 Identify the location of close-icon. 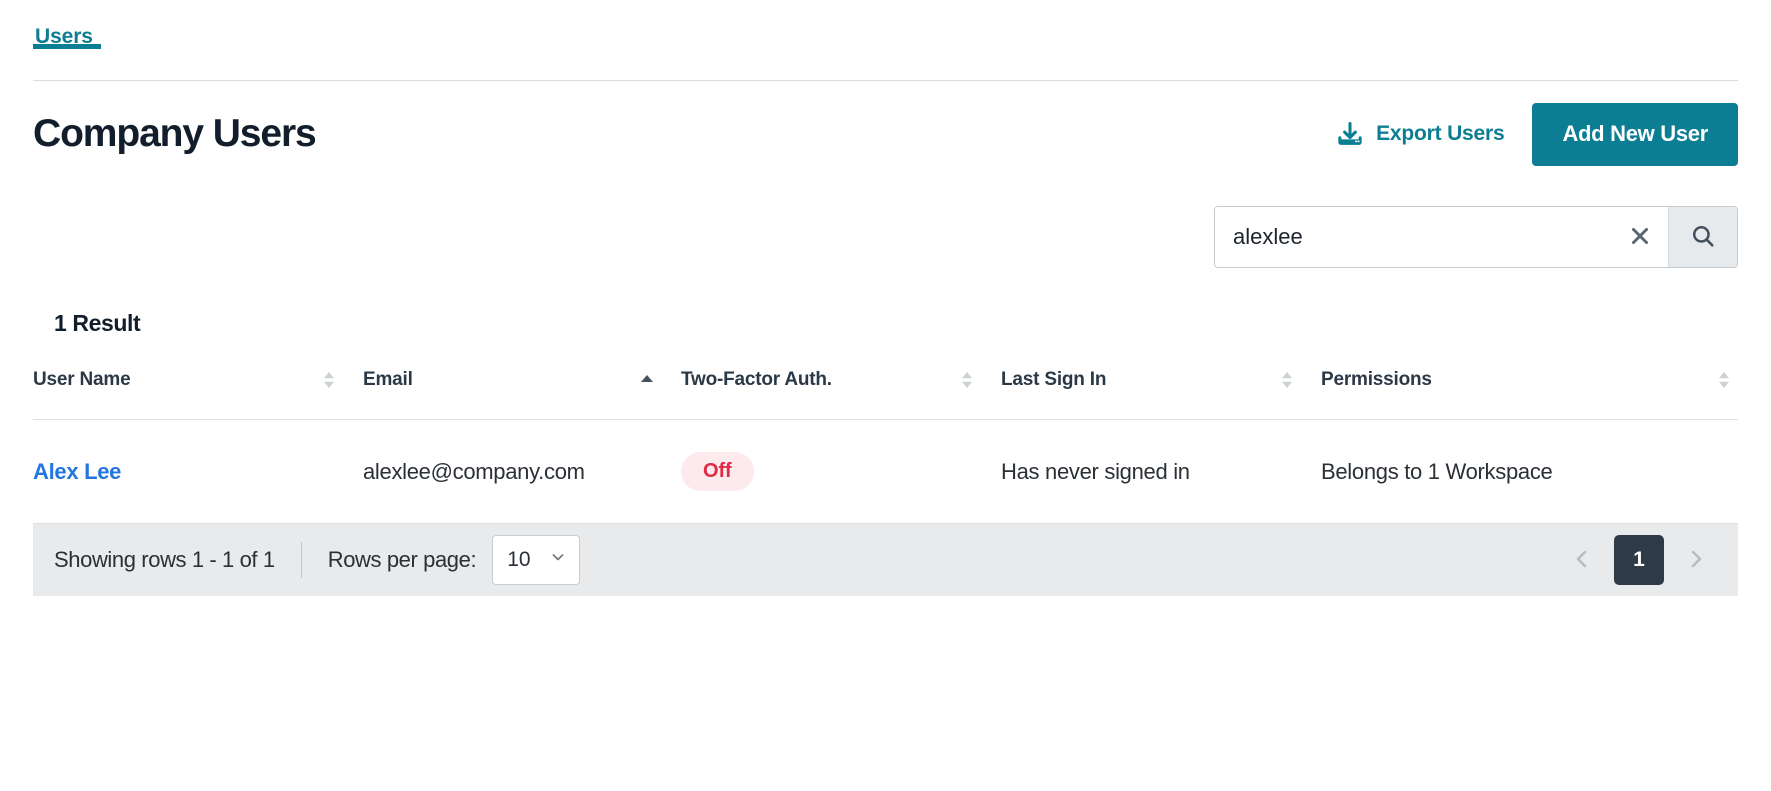
(1640, 237).